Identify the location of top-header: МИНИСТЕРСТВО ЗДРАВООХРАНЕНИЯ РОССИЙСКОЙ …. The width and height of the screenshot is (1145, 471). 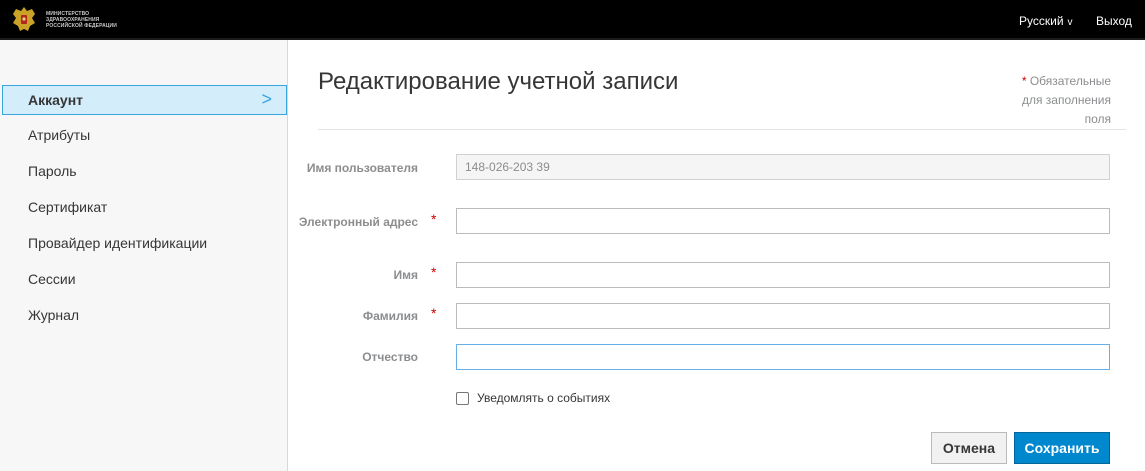
(572, 20).